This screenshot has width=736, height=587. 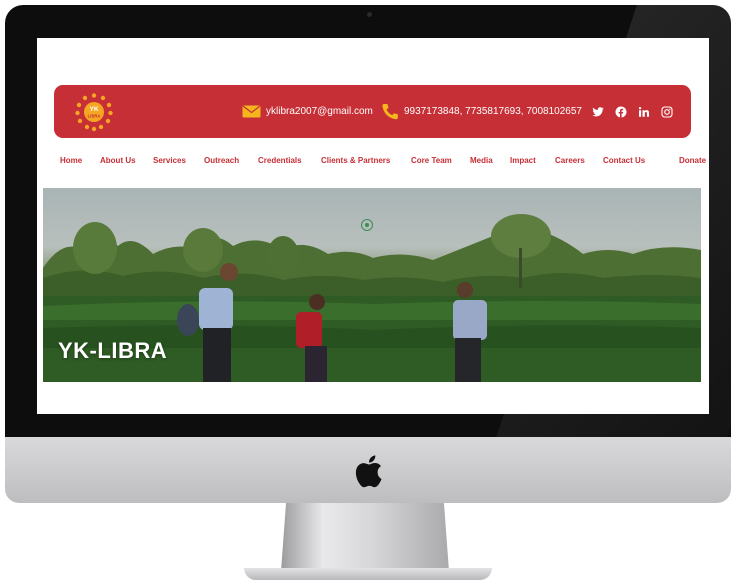 I want to click on nav-home: Home, so click(x=80, y=163).